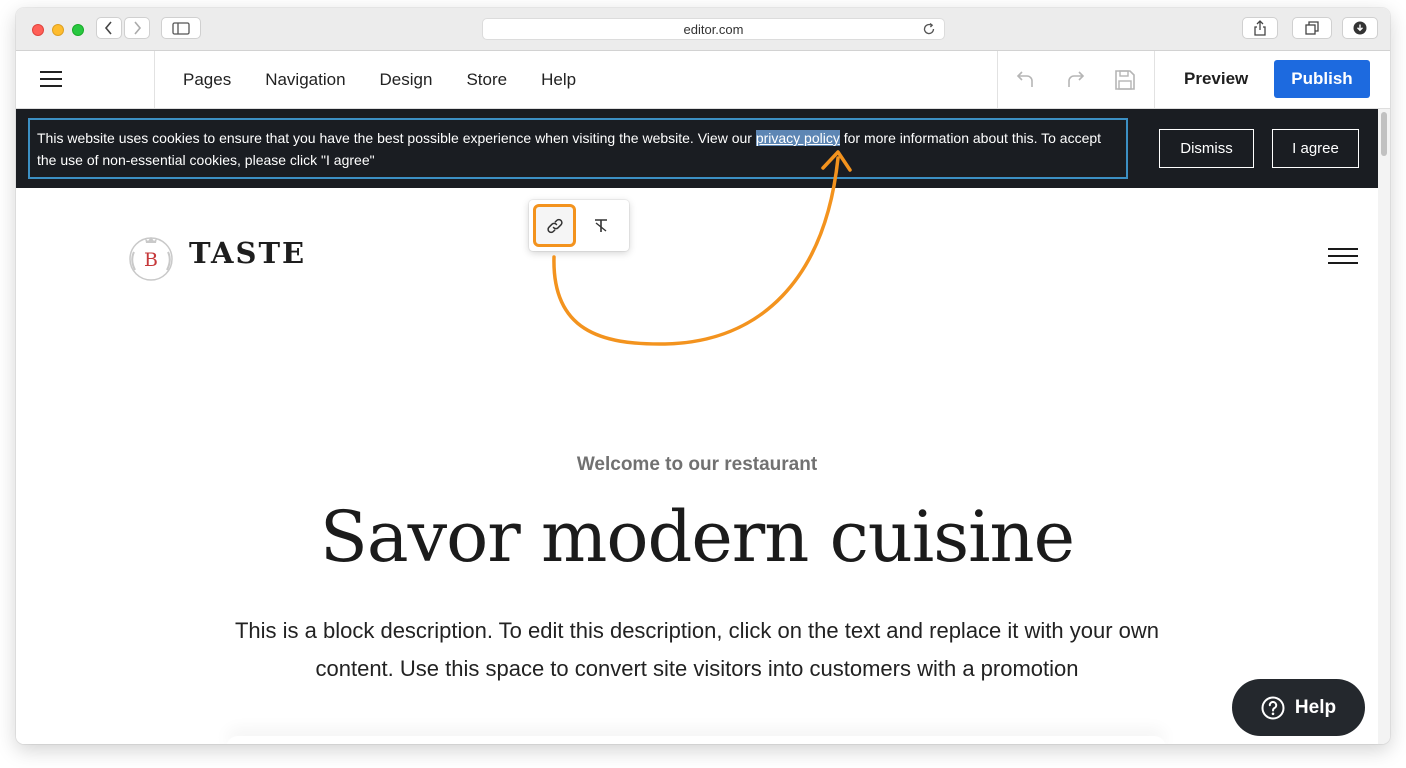  I want to click on help-widget-label: Help, so click(1315, 707).